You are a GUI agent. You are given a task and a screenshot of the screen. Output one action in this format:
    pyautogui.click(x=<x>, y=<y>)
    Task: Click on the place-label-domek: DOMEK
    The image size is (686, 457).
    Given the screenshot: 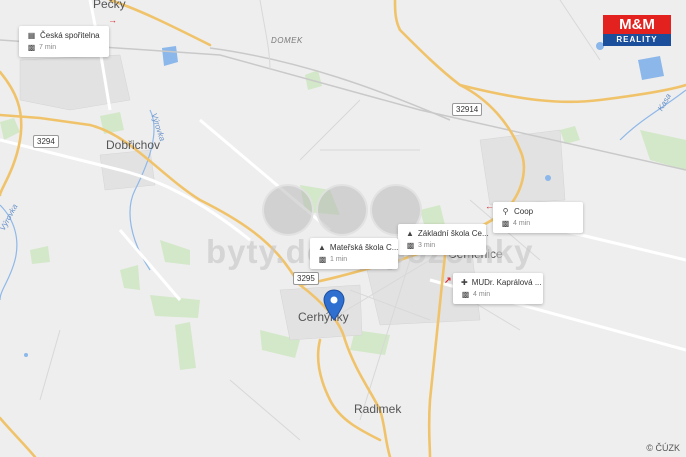 What is the action you would take?
    pyautogui.click(x=287, y=40)
    